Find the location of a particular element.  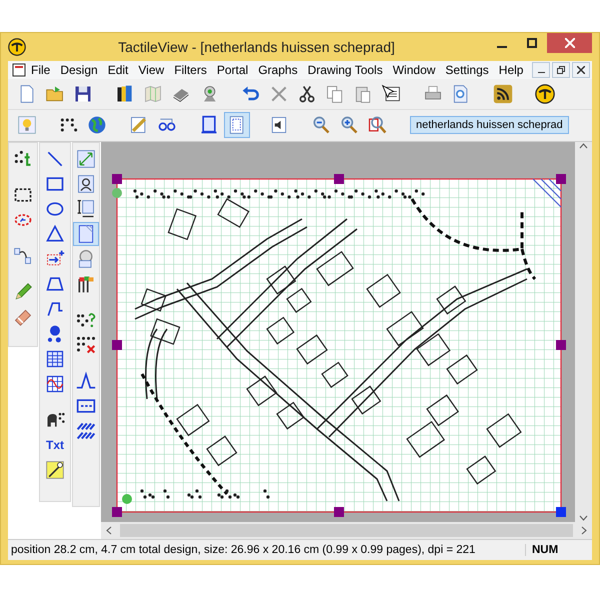

scroll-left-icon is located at coordinates (109, 531).